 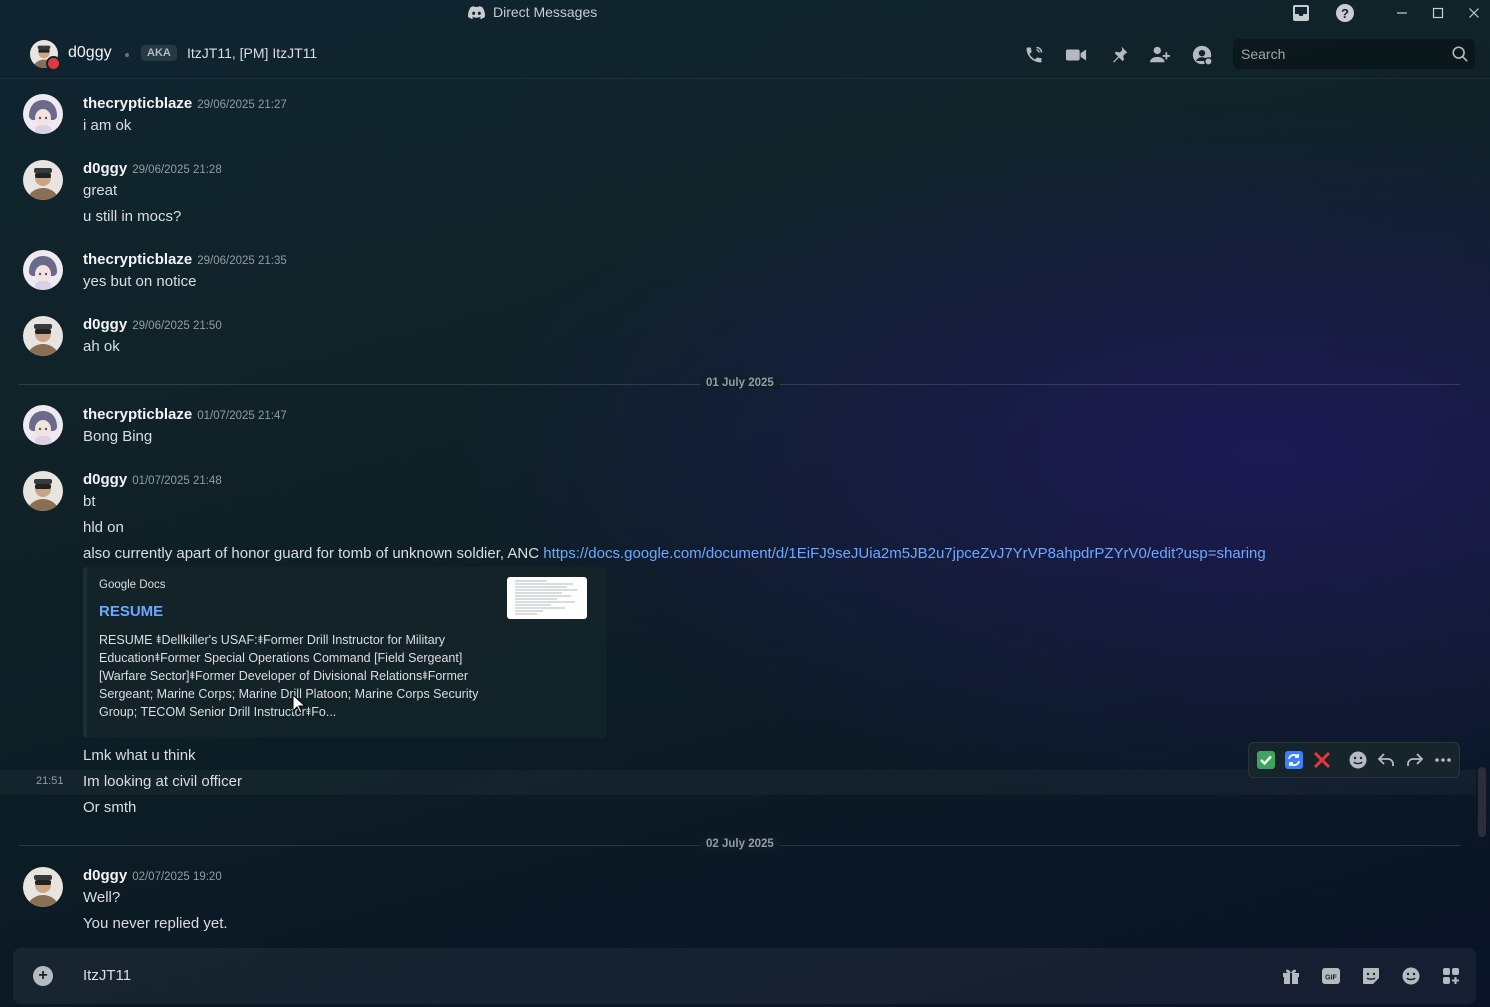 I want to click on help-icon: ?, so click(x=1345, y=13).